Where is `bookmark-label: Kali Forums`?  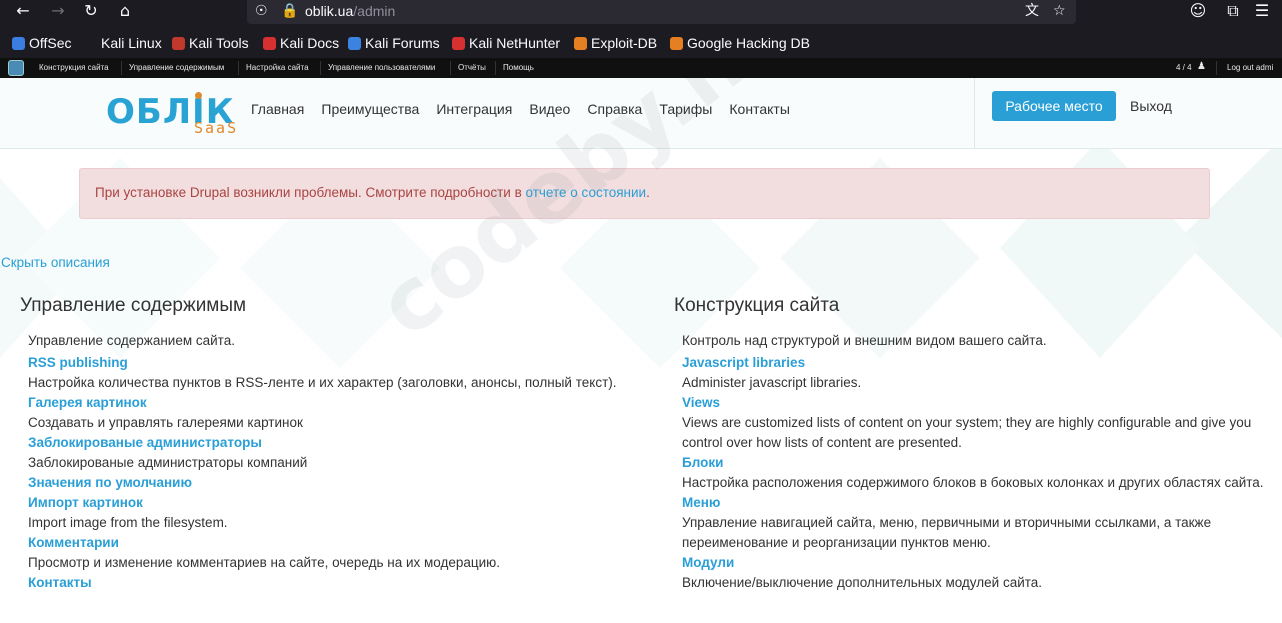 bookmark-label: Kali Forums is located at coordinates (402, 43).